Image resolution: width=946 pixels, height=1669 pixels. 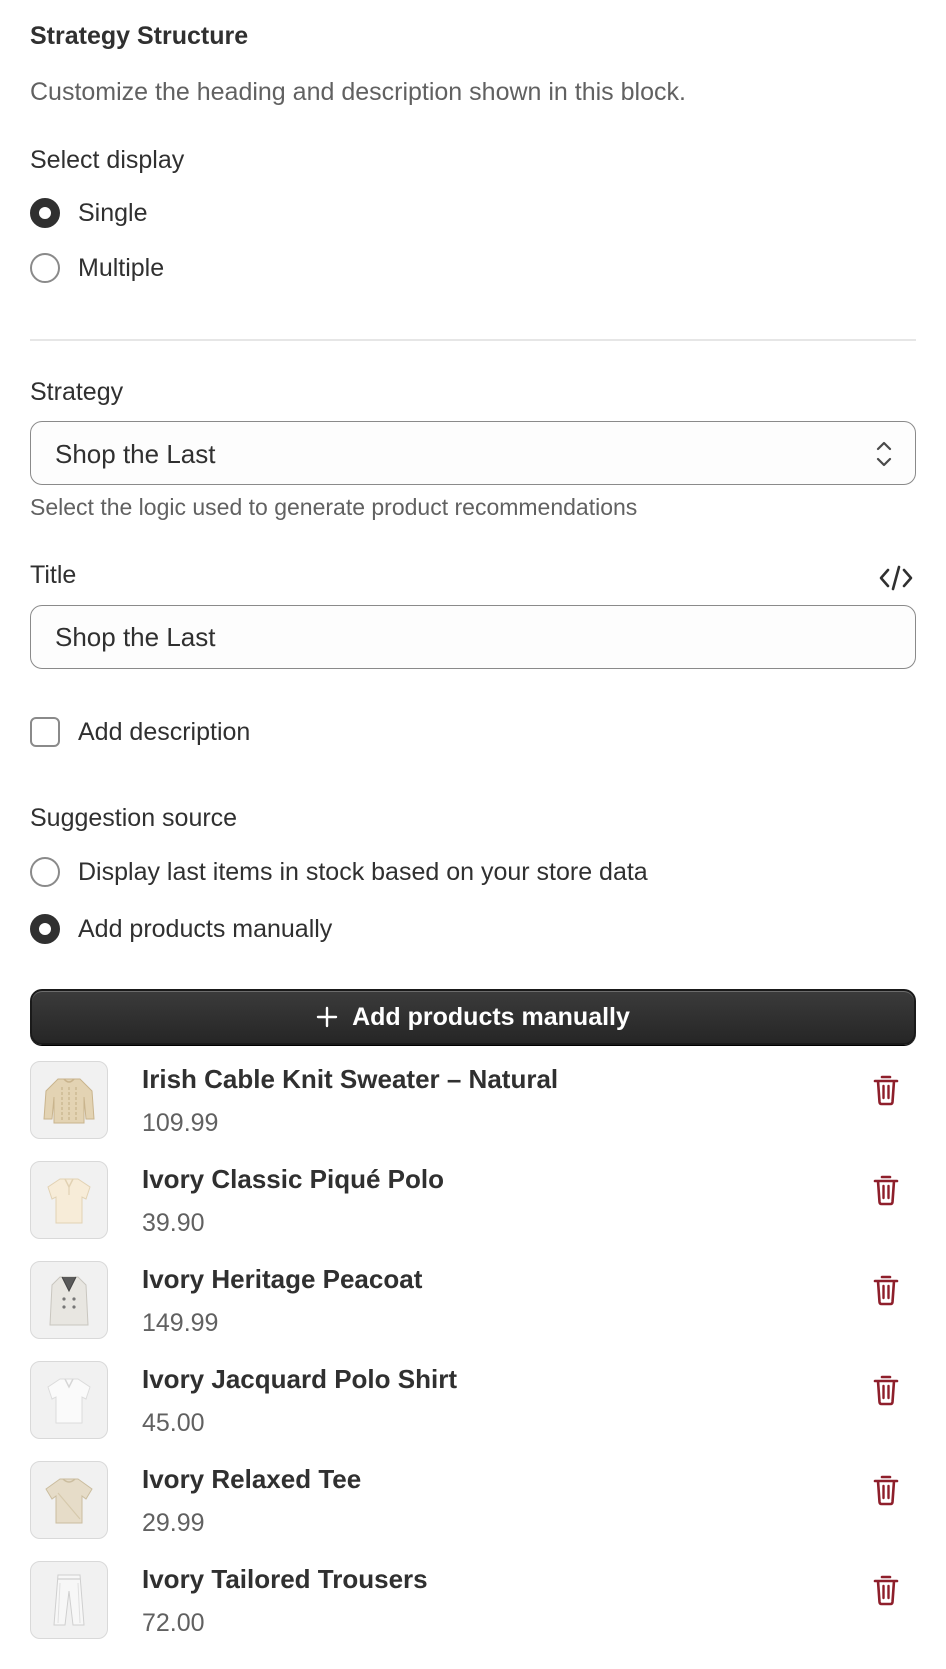 I want to click on radio-manual, so click(x=45, y=929).